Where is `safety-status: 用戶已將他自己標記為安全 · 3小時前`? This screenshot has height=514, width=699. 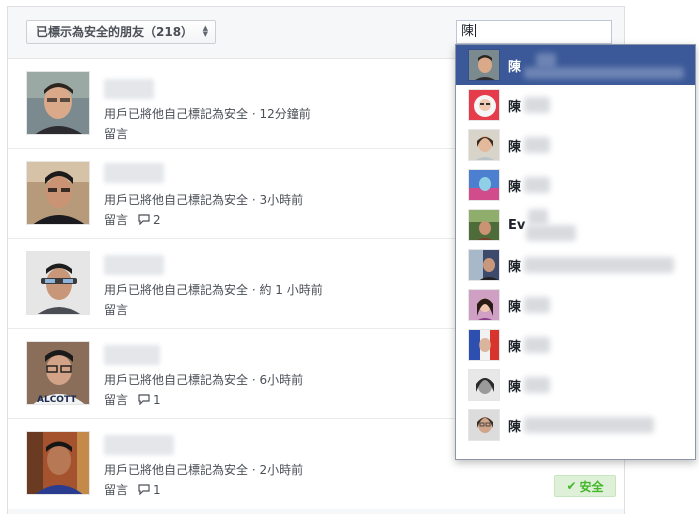 safety-status: 用戶已將他自己標記為安全 · 3小時前 is located at coordinates (204, 200).